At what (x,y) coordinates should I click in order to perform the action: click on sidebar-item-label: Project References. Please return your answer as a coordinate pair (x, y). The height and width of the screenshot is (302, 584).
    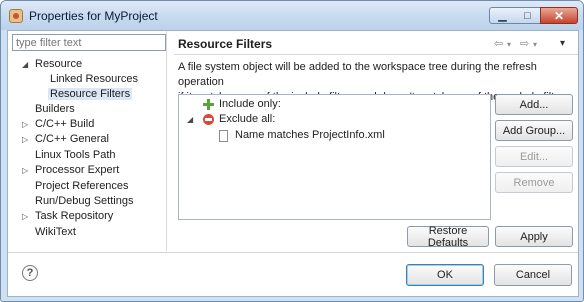
    Looking at the image, I should click on (82, 186).